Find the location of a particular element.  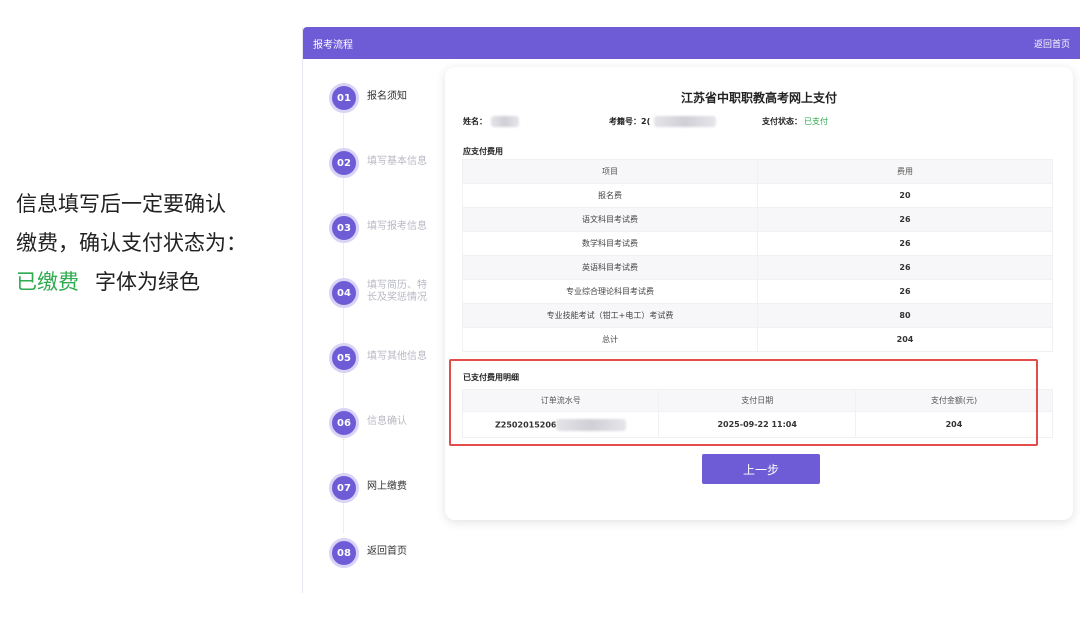

top-bar: 报考流程 返回首页 is located at coordinates (691, 43).